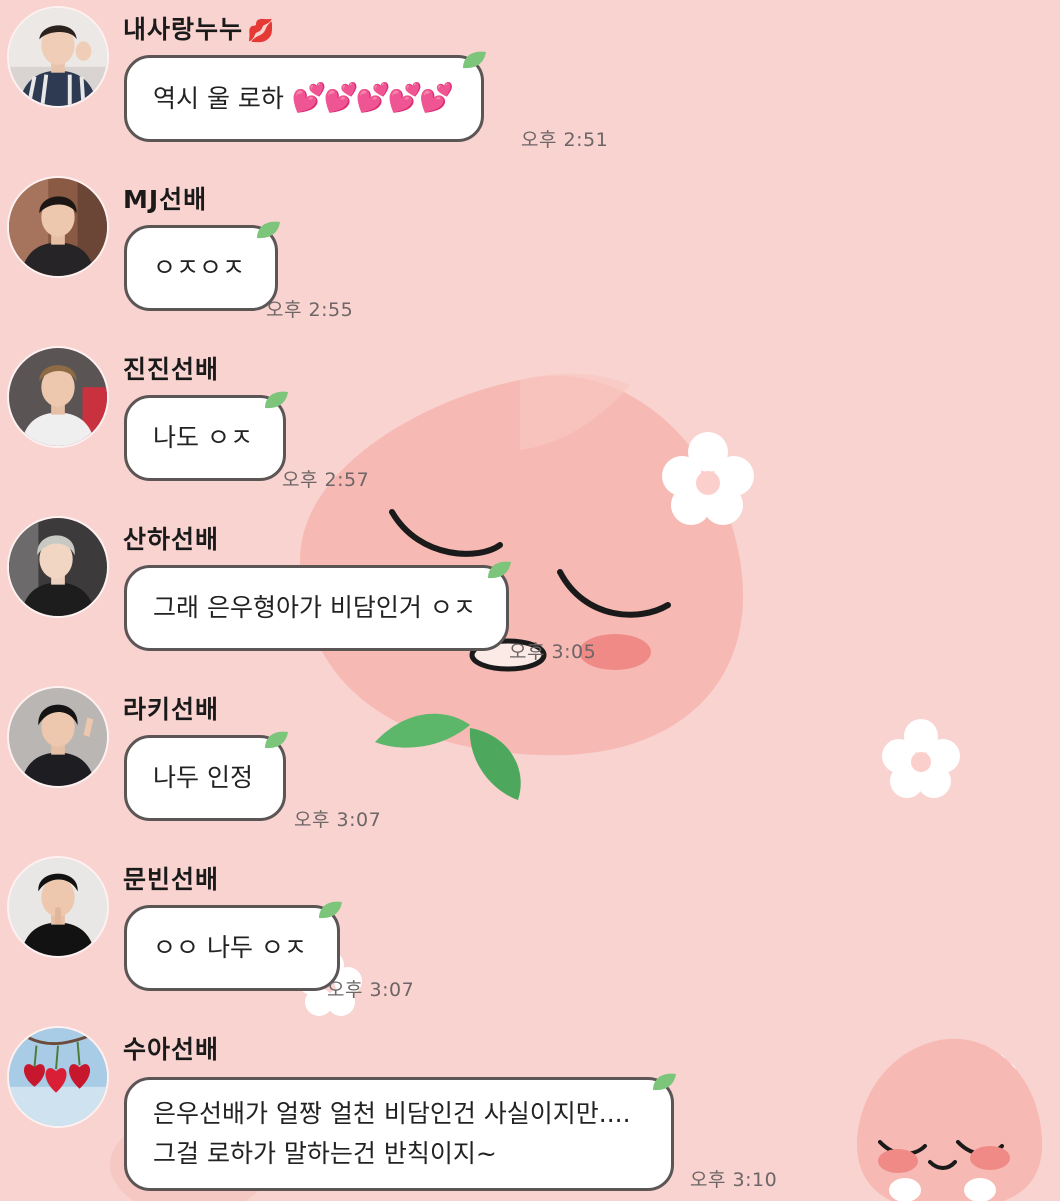  I want to click on message-text: 역시 울 로하 💕💕💕💕💕, so click(303, 97).